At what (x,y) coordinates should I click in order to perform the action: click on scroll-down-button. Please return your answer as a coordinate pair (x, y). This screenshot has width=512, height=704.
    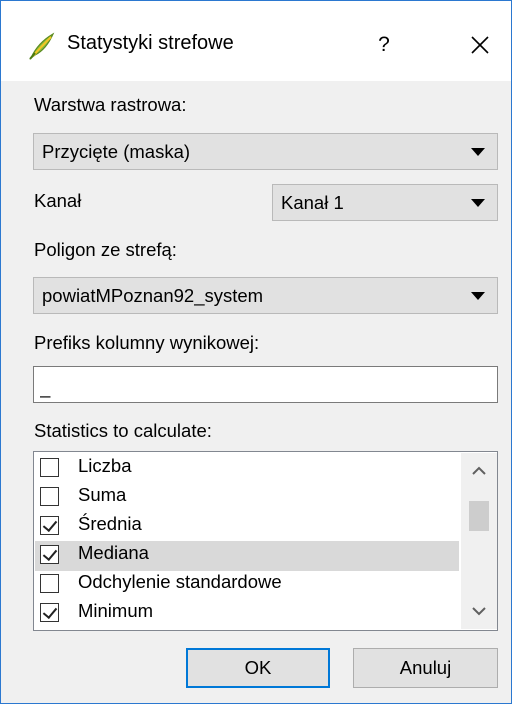
    Looking at the image, I should click on (479, 611).